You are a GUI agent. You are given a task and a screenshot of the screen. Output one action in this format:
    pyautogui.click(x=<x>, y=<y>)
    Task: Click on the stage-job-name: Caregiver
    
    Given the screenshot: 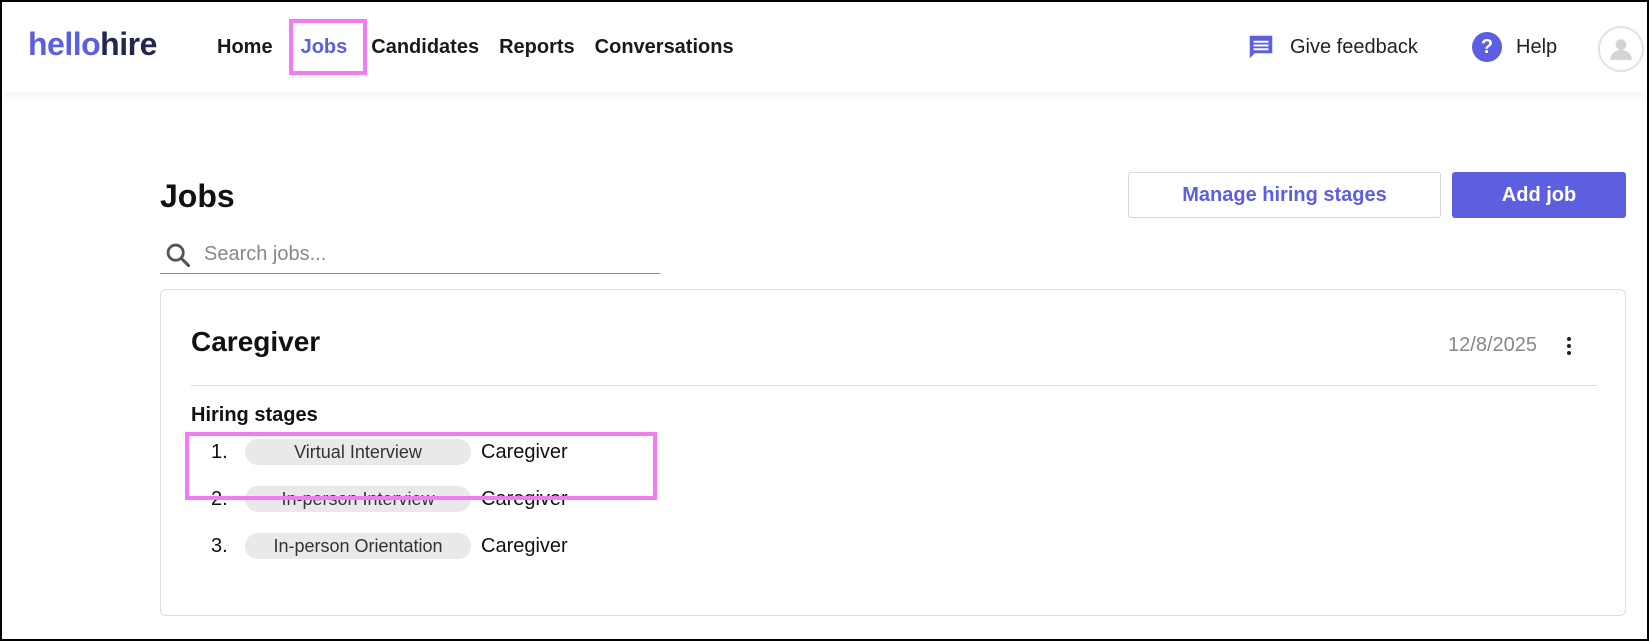 What is the action you would take?
    pyautogui.click(x=524, y=545)
    